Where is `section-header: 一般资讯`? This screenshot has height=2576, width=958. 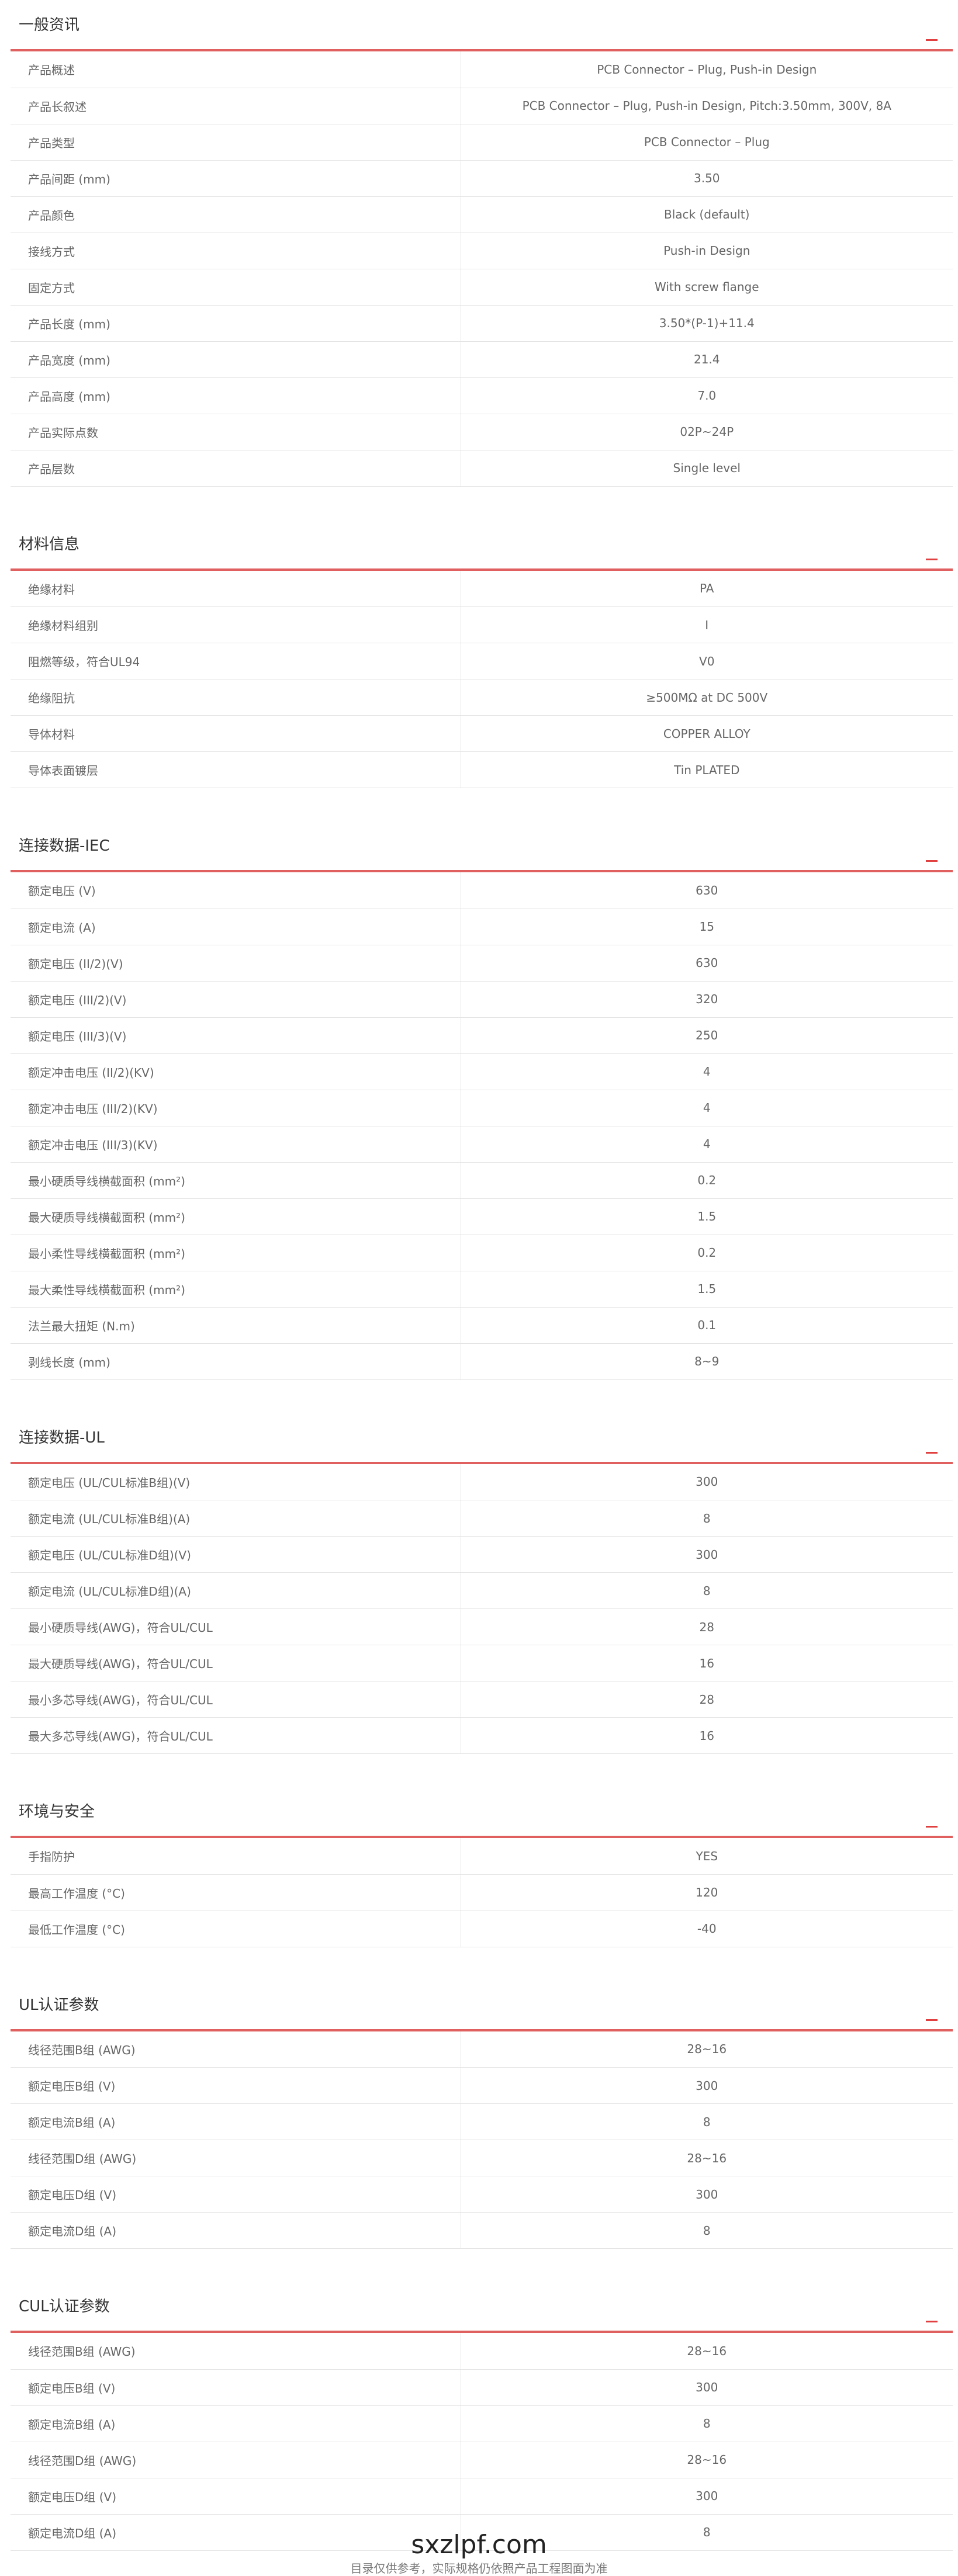
section-header: 一般资讯 is located at coordinates (482, 25).